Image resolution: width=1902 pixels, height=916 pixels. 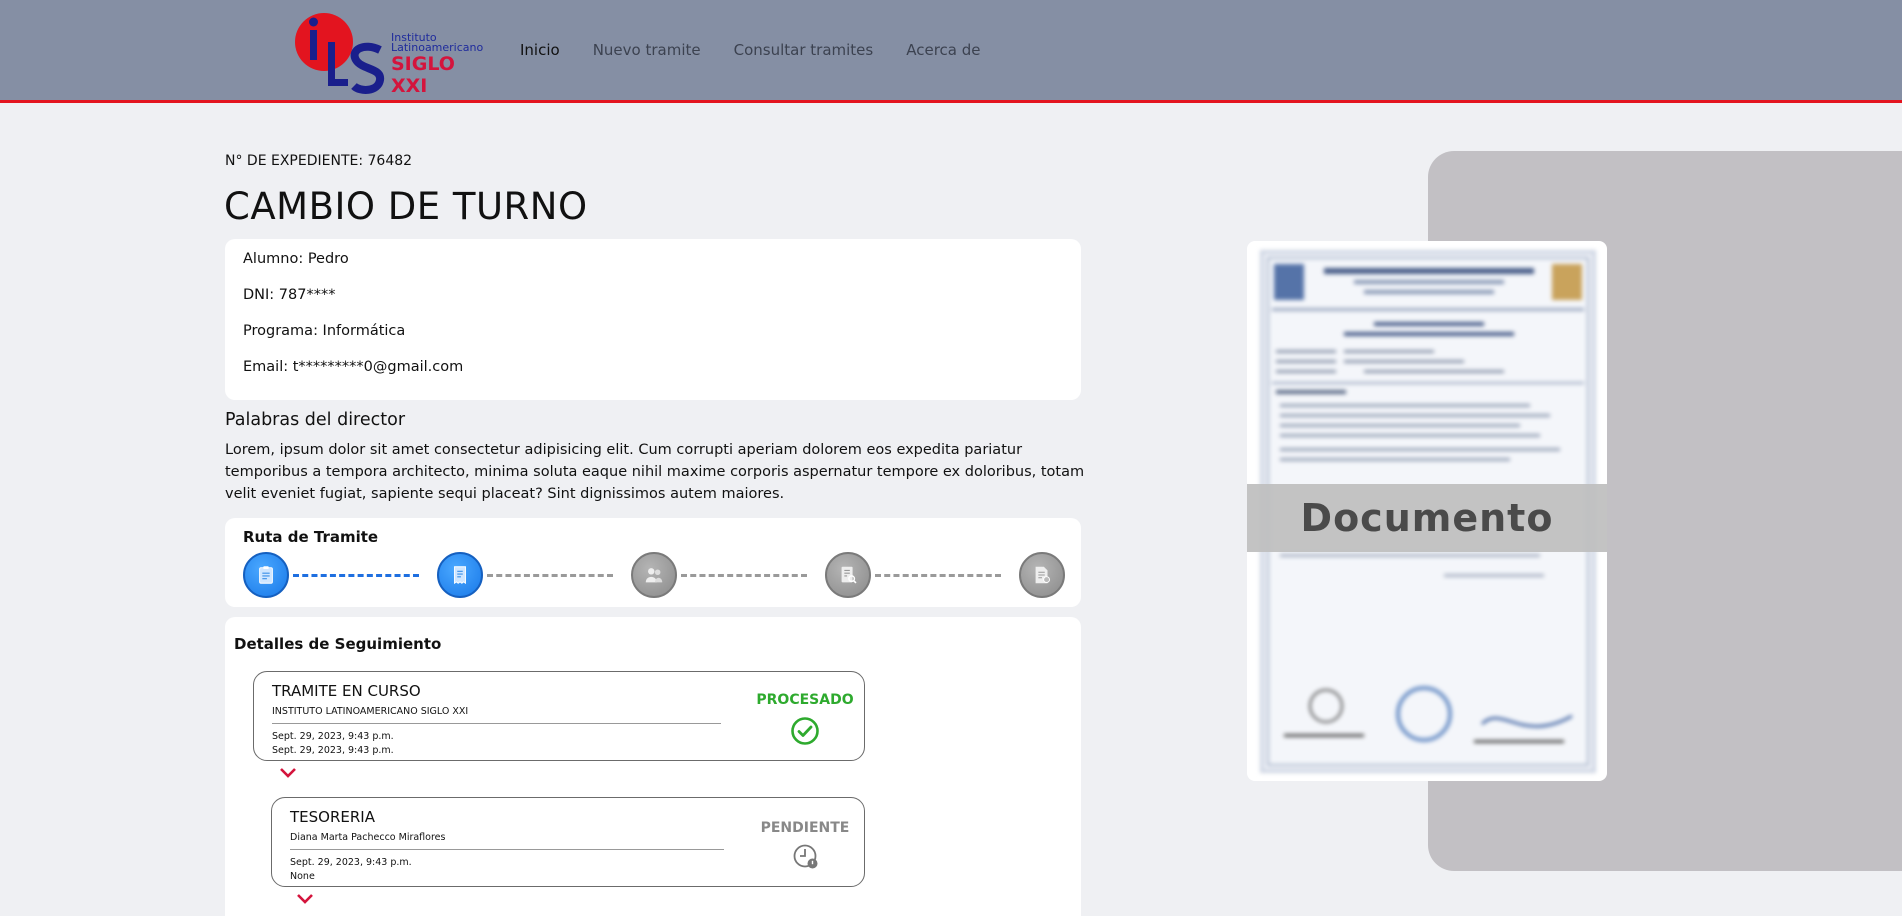 I want to click on seguimiento-heading: Detalles de Seguimiento, so click(x=338, y=644).